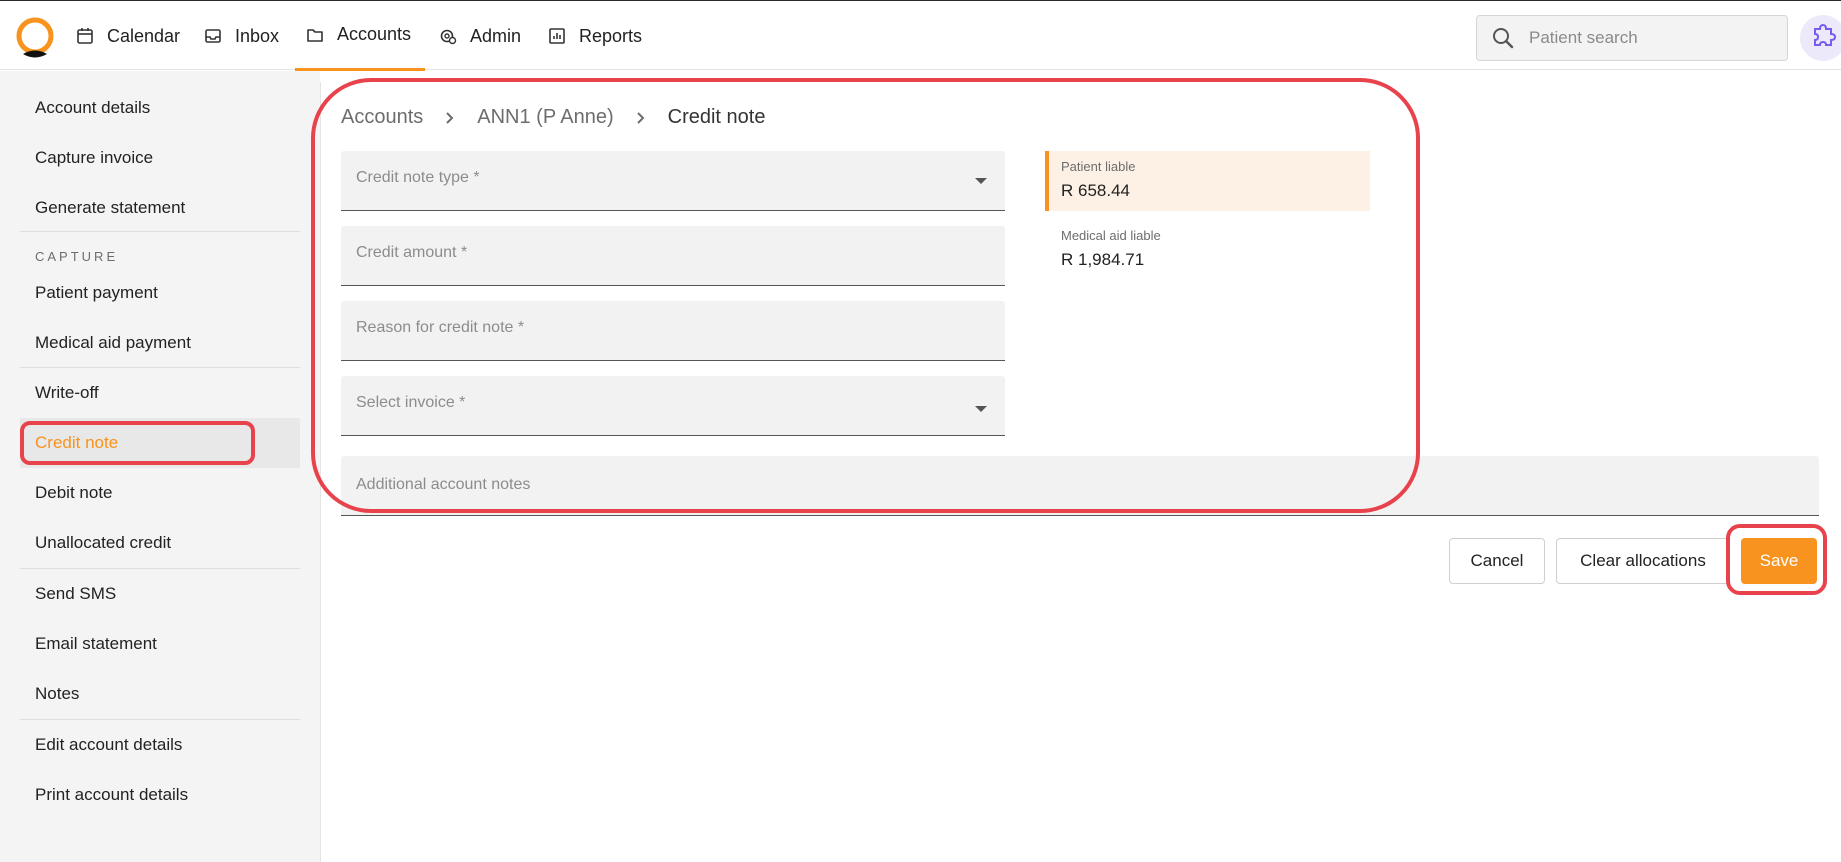 This screenshot has width=1841, height=862. I want to click on folder-icon, so click(315, 35).